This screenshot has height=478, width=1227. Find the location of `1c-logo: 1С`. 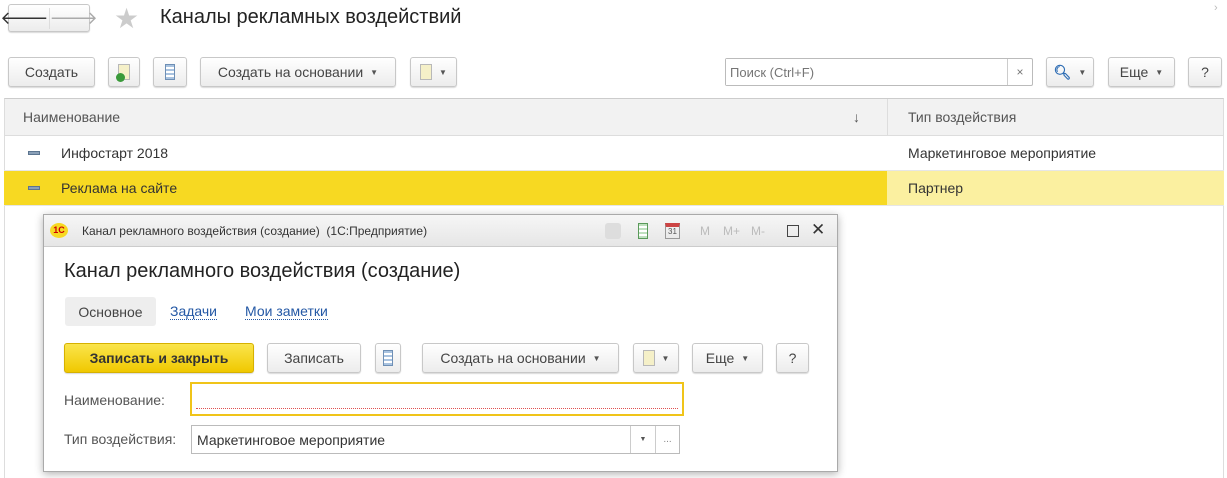

1c-logo: 1С is located at coordinates (59, 230).